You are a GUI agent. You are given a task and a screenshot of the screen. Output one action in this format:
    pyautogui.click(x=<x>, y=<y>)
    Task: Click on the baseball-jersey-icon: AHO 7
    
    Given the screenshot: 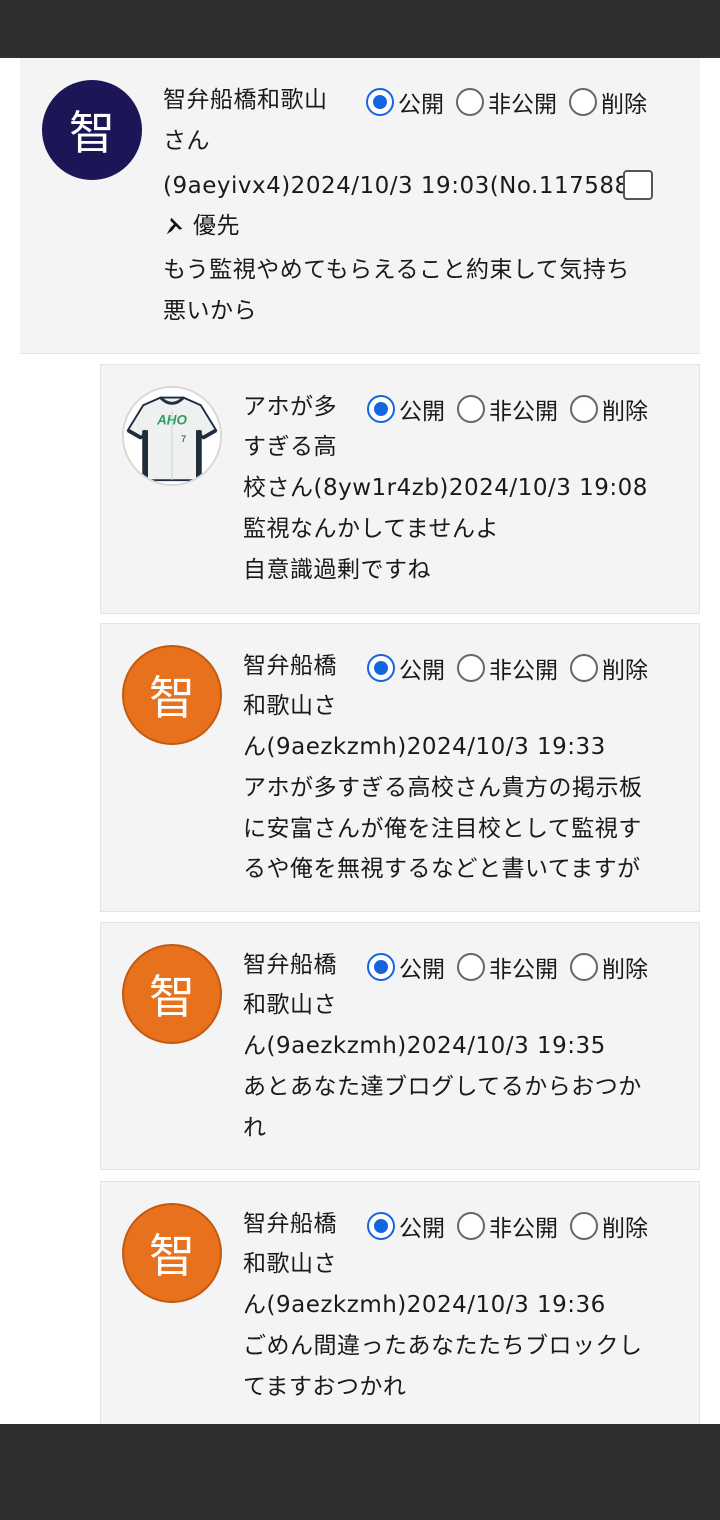 What is the action you would take?
    pyautogui.click(x=172, y=436)
    